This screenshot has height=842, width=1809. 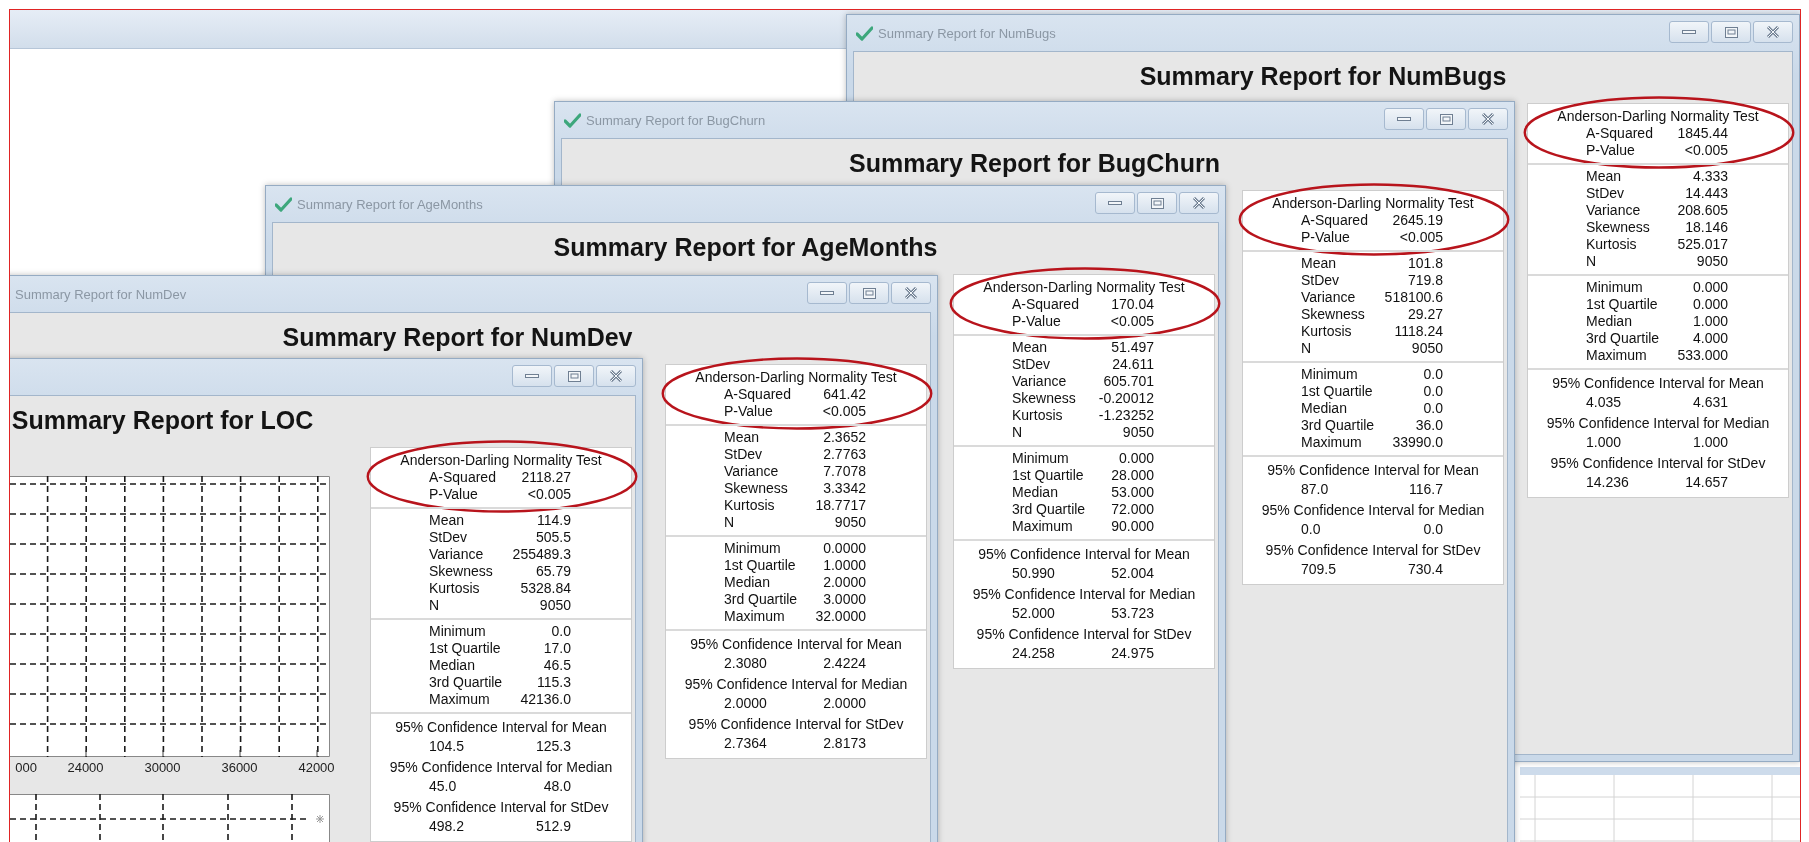 What do you see at coordinates (1132, 573) in the screenshot?
I see `interval-value: 52.004` at bounding box center [1132, 573].